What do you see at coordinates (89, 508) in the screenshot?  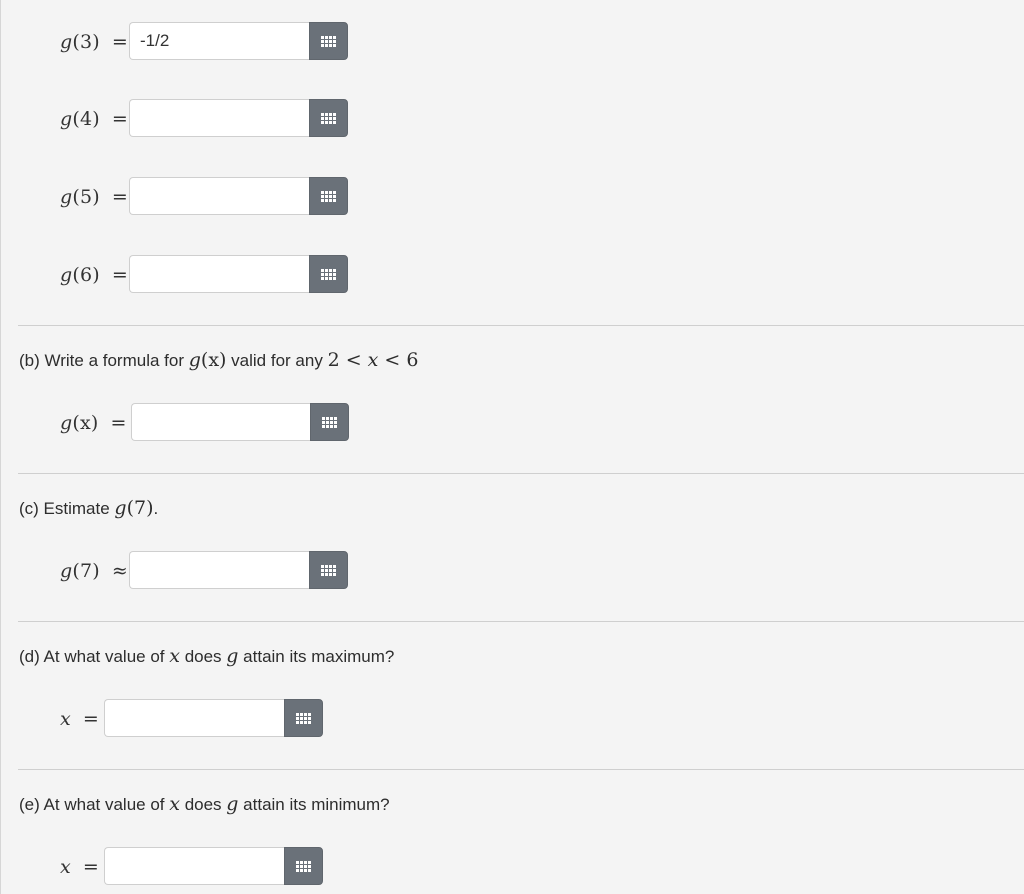 I see `question-c: (c) Estimate g(7).` at bounding box center [89, 508].